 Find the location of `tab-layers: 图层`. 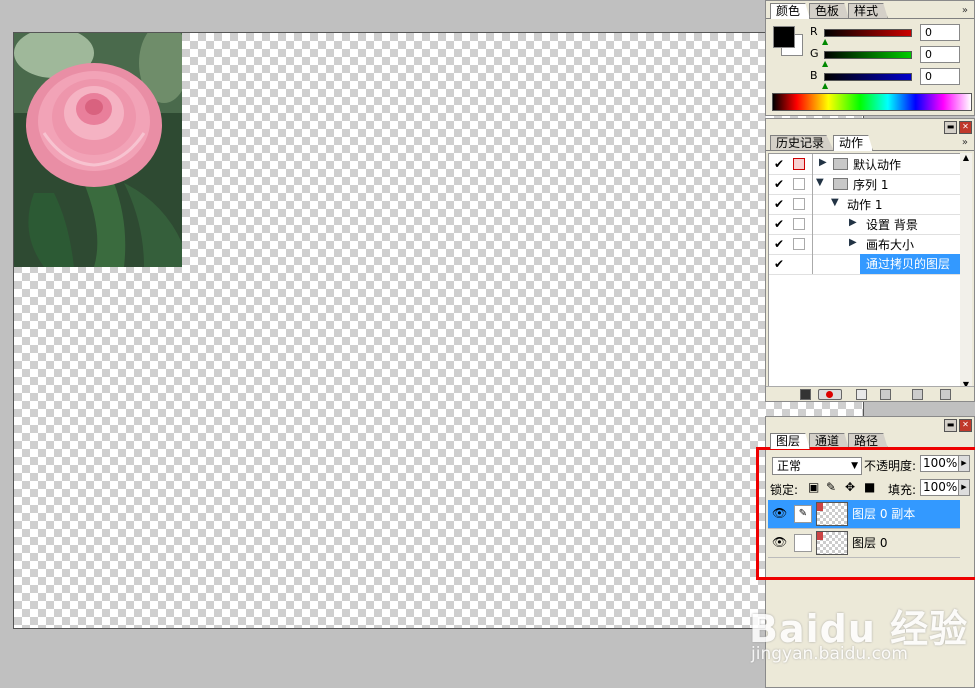

tab-layers: 图层 is located at coordinates (790, 441).